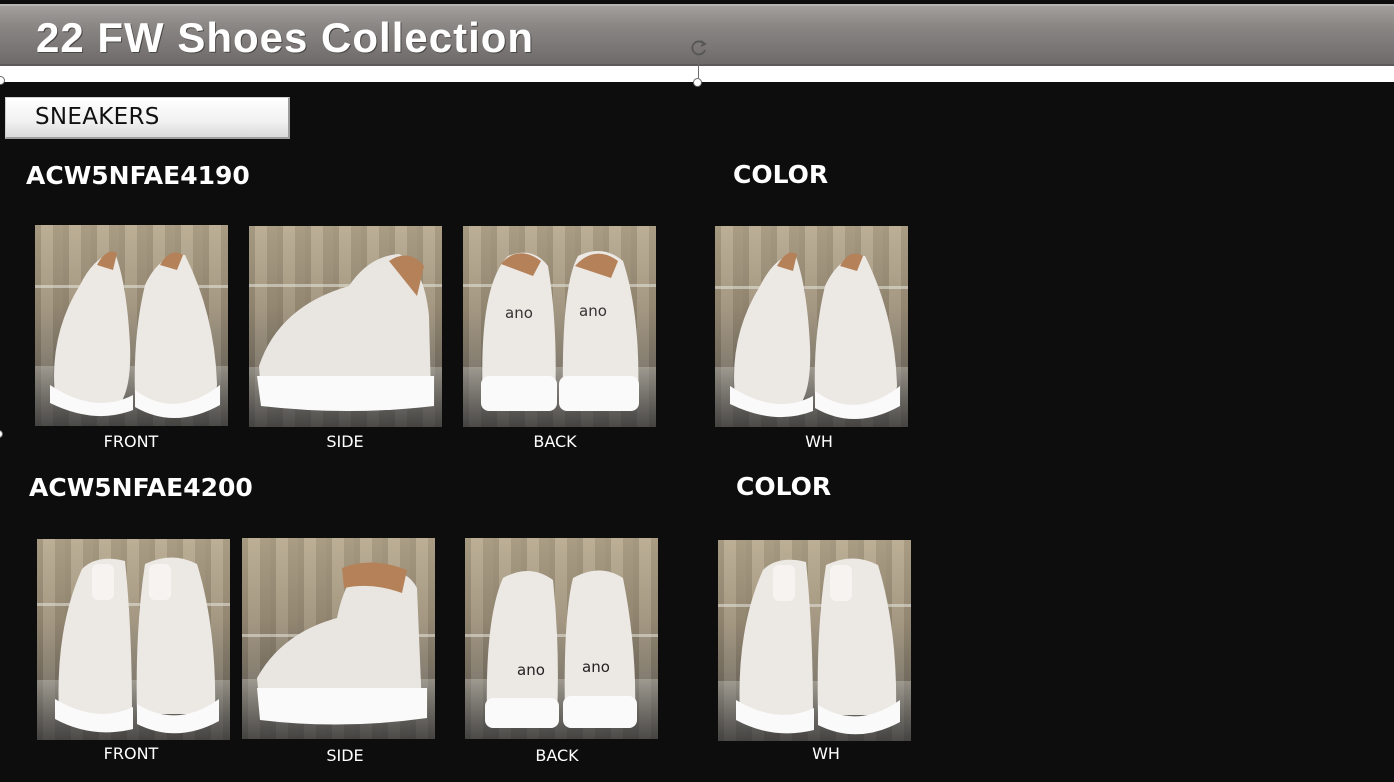  I want to click on rotate-connector, so click(698, 67).